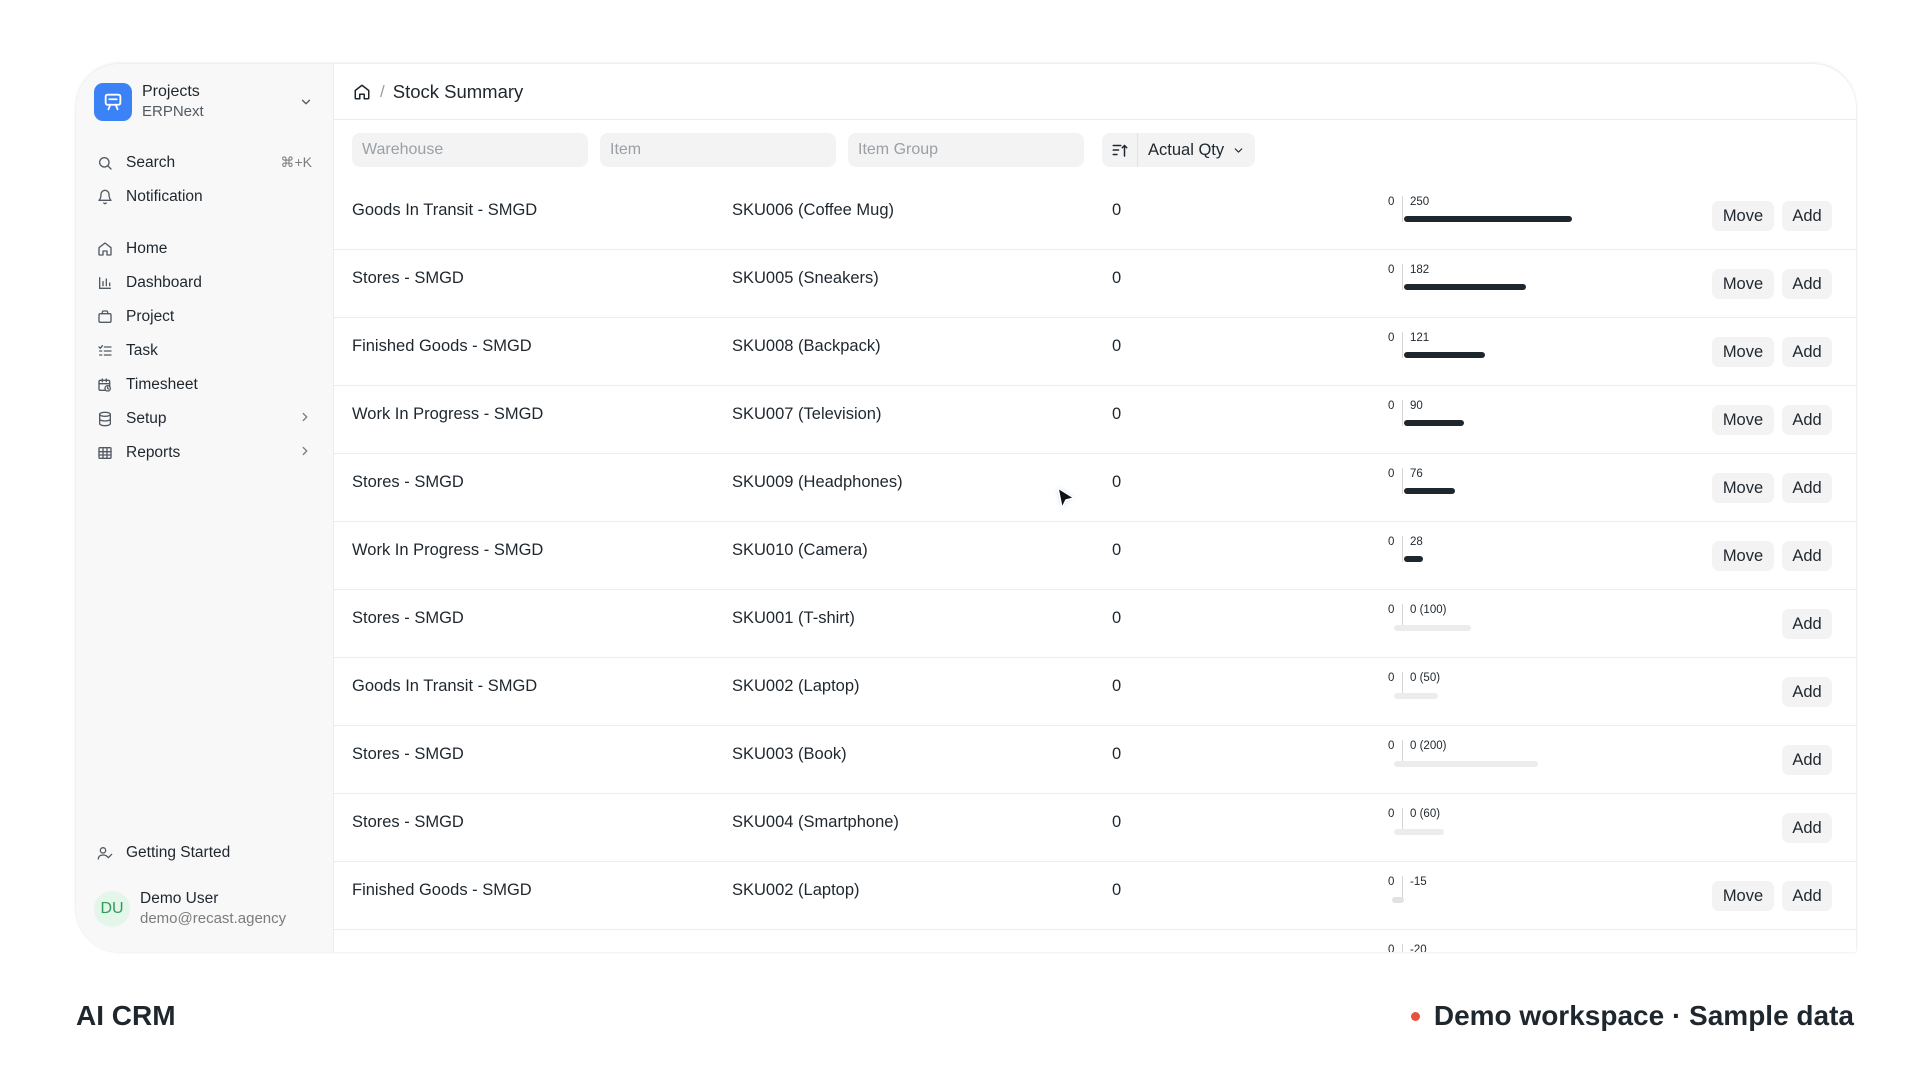  Describe the element at coordinates (1498, 284) in the screenshot. I see `stock-level-chart: 0 182` at that location.